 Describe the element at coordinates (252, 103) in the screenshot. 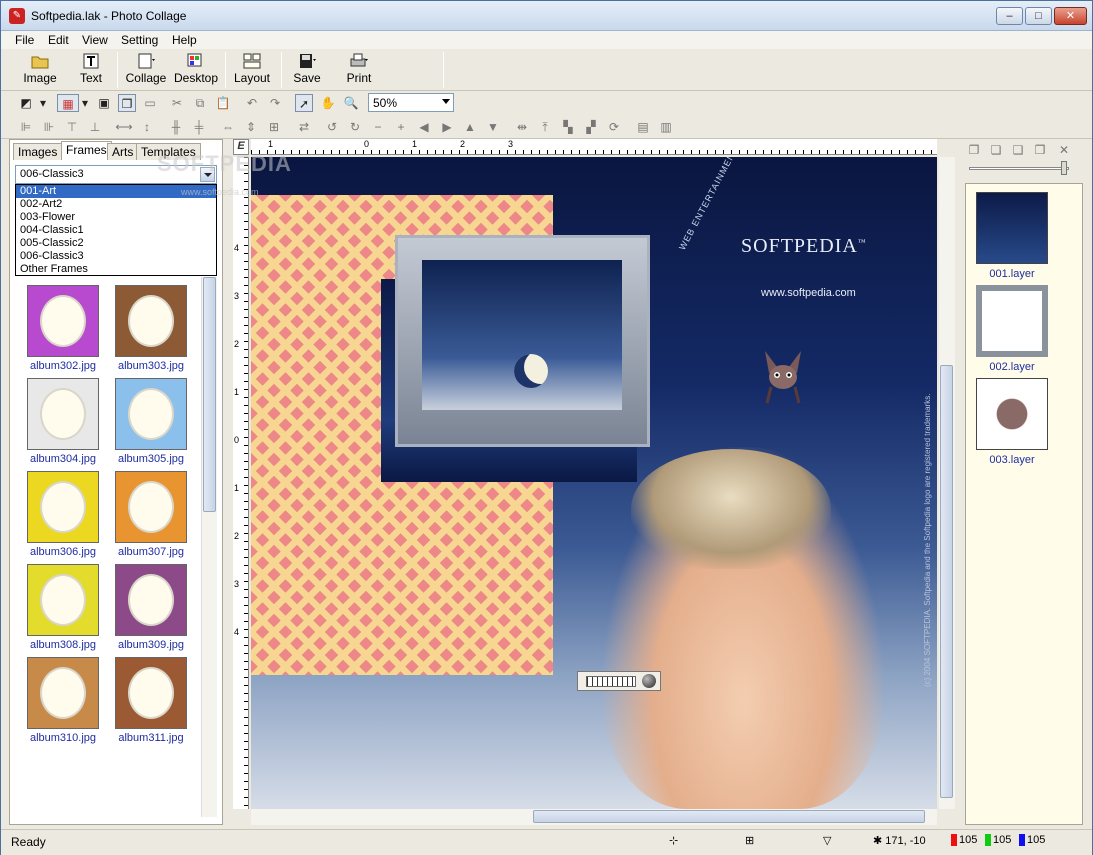

I see `undo-icon: ↶` at that location.